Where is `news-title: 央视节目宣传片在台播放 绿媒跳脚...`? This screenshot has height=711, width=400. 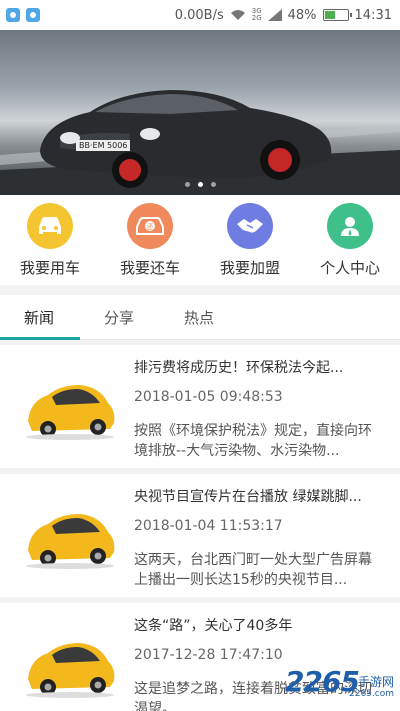
news-title: 央视节目宣传片在台播放 绿媒跳脚... is located at coordinates (248, 497).